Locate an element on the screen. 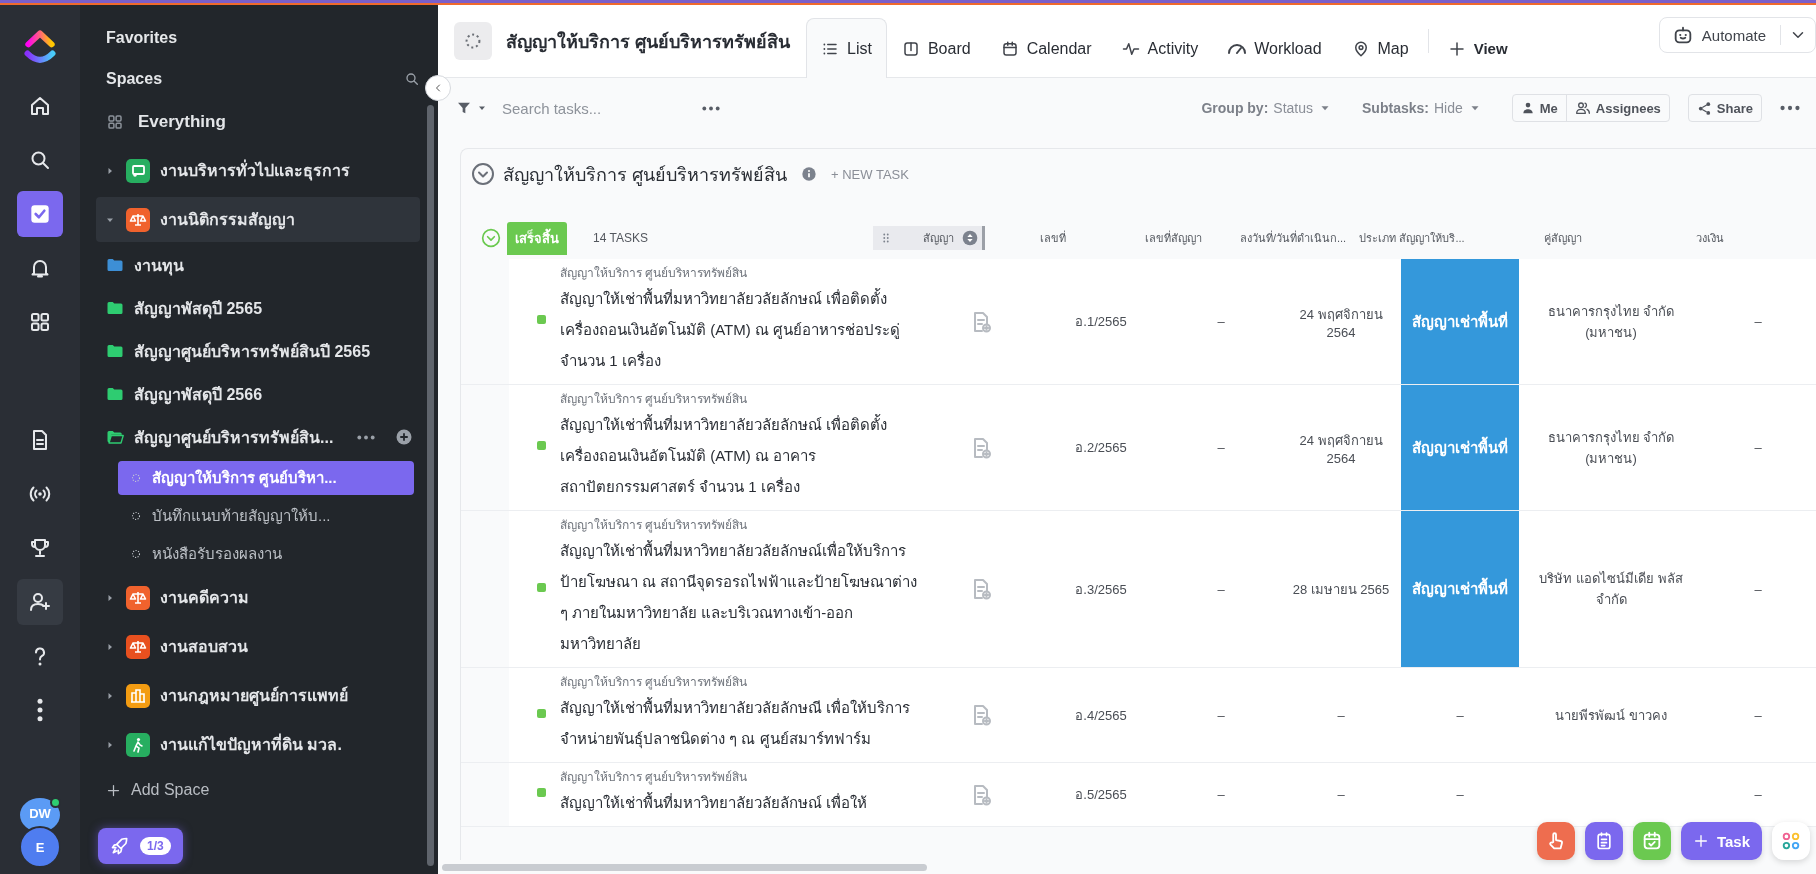  vertical-dots-icon is located at coordinates (40, 710).